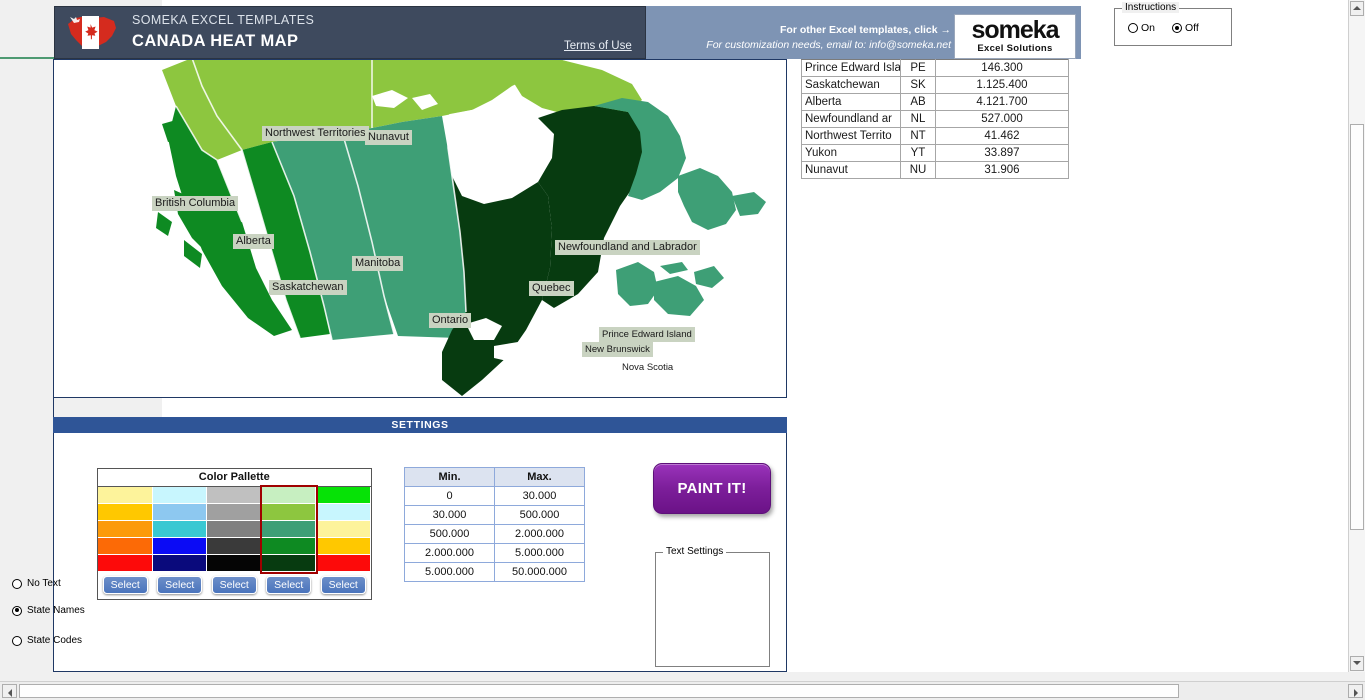  I want to click on cell-province-value: 1.125.400, so click(1002, 85).